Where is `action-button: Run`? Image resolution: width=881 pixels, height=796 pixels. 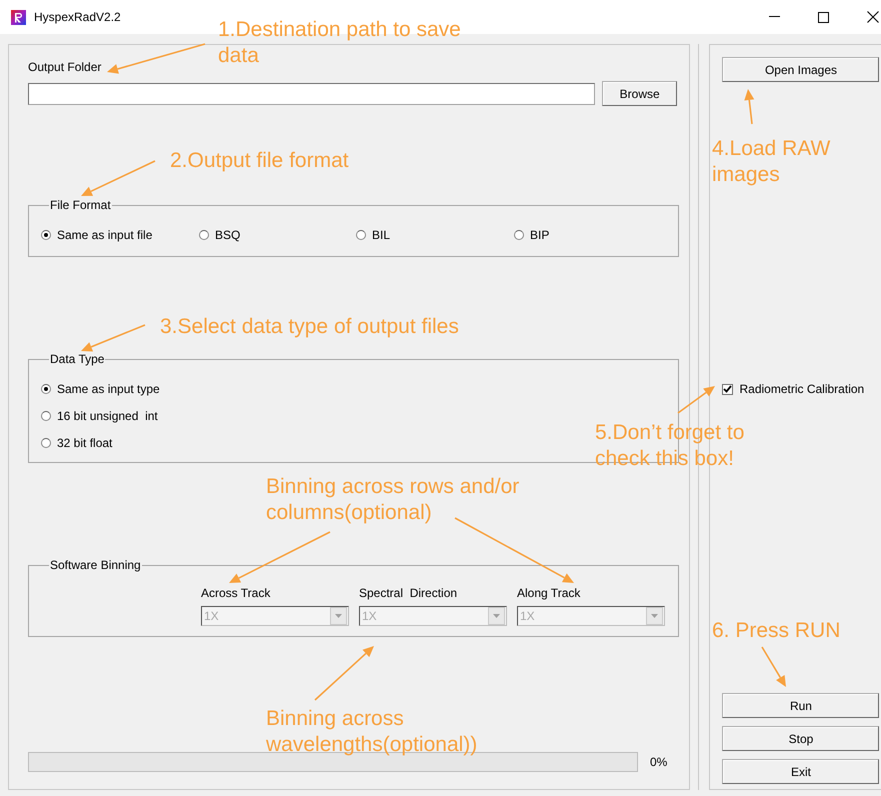 action-button: Run is located at coordinates (801, 705).